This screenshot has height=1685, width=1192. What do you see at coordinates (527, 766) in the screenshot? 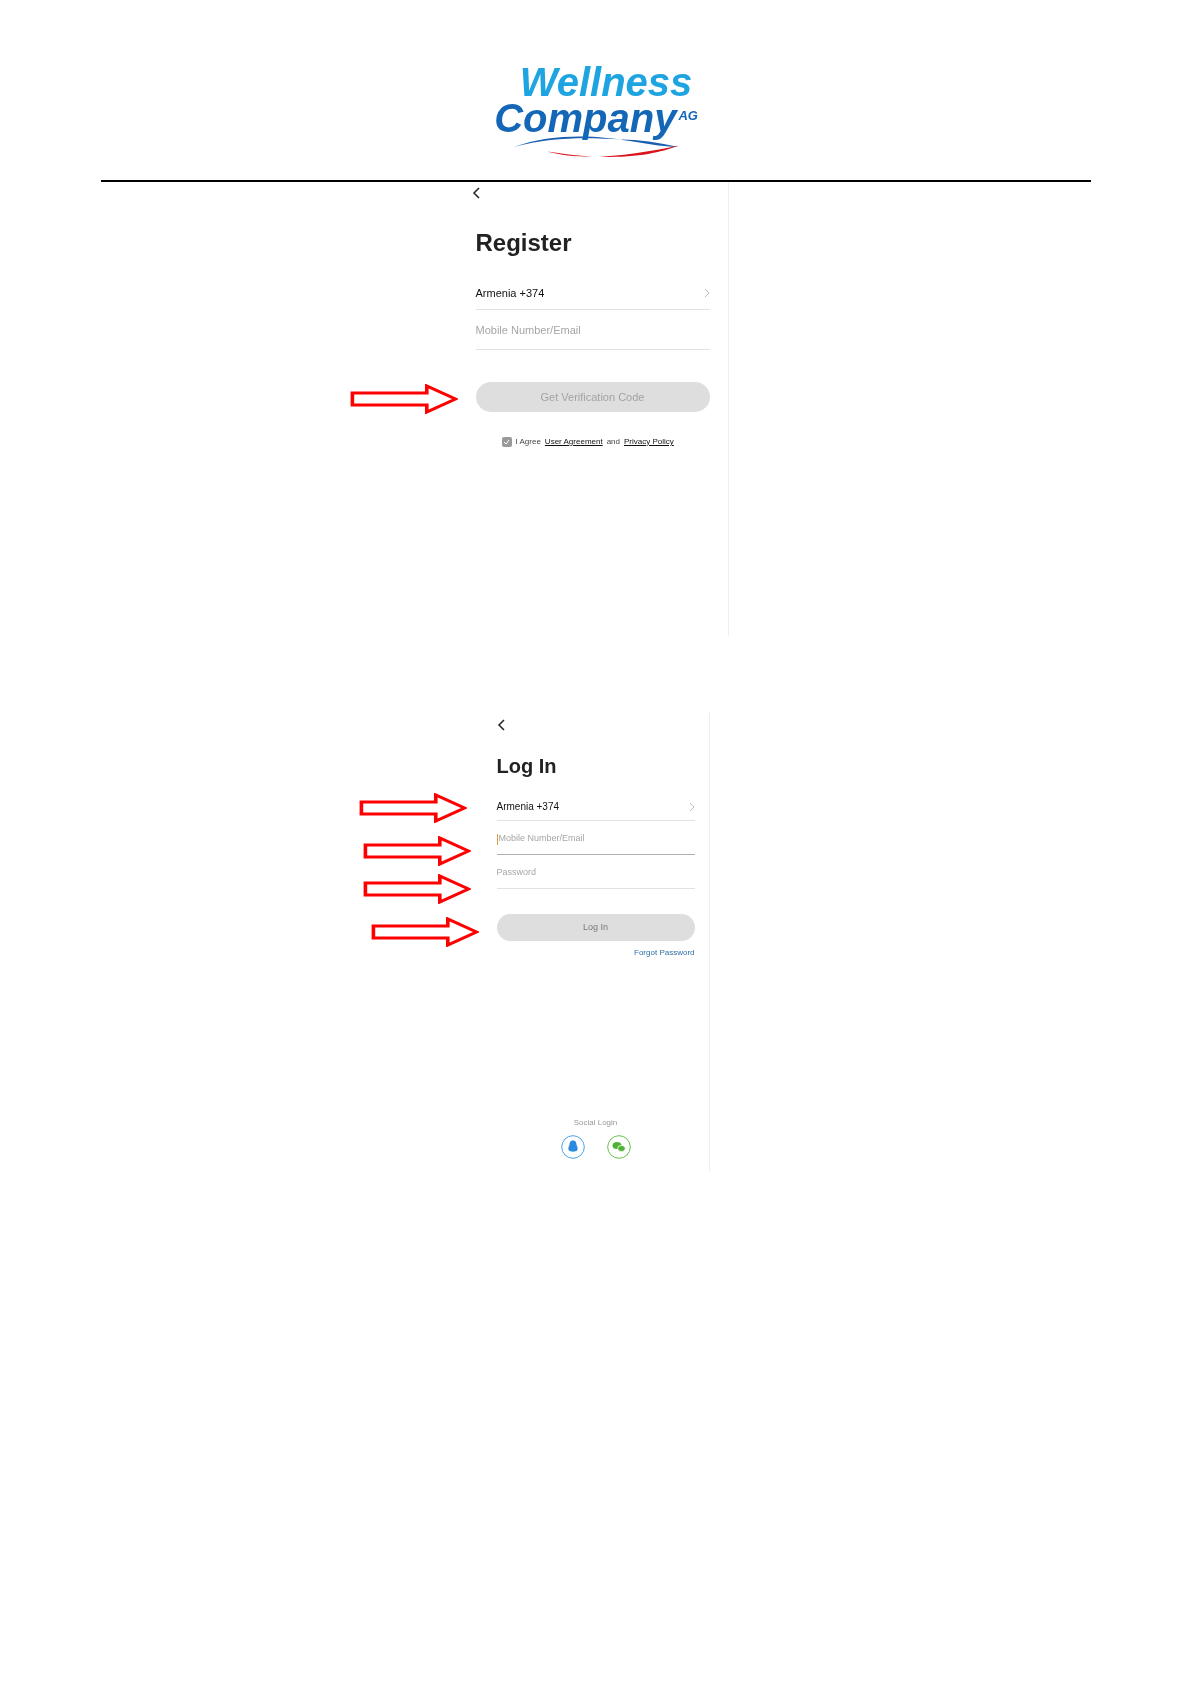
I see `screen-title: Log In` at bounding box center [527, 766].